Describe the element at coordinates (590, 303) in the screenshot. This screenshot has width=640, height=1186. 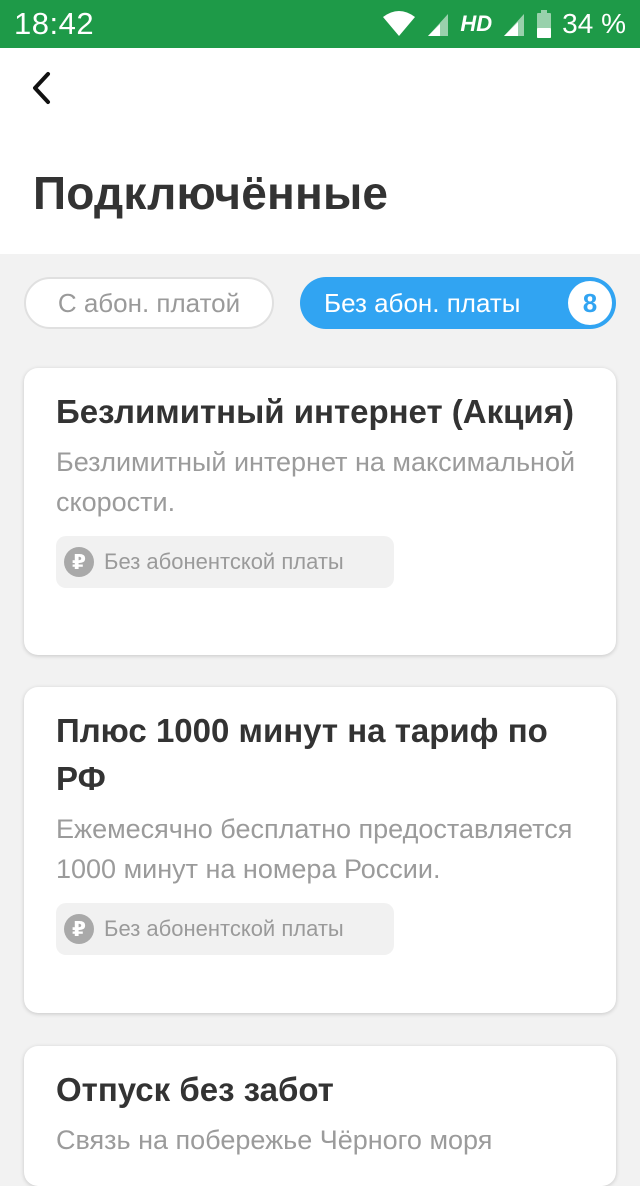
I see `count-badge: 8` at that location.